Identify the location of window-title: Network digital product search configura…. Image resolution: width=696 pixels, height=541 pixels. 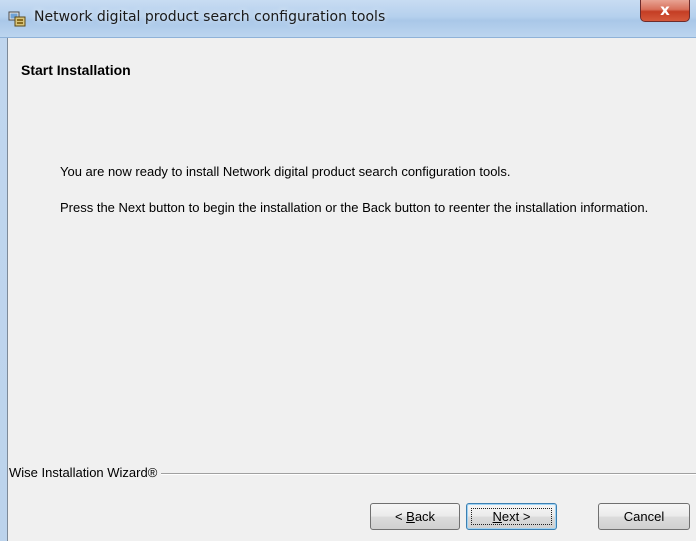
(210, 17).